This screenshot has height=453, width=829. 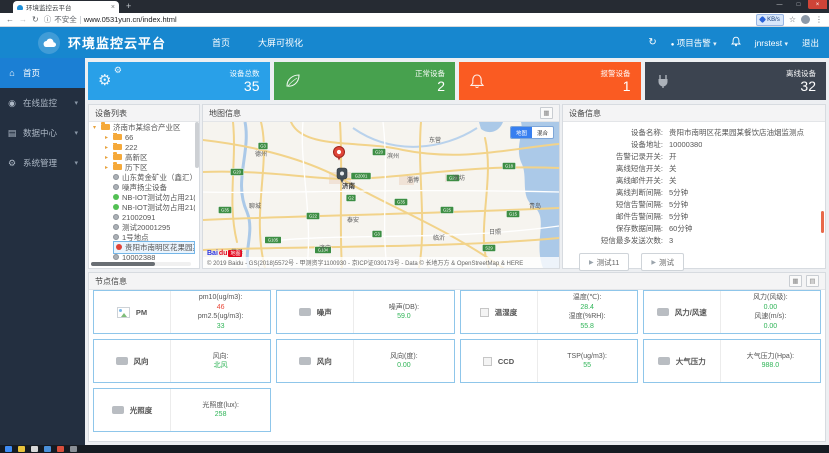 What do you see at coordinates (495, 232) in the screenshot?
I see `city-label: 日照` at bounding box center [495, 232].